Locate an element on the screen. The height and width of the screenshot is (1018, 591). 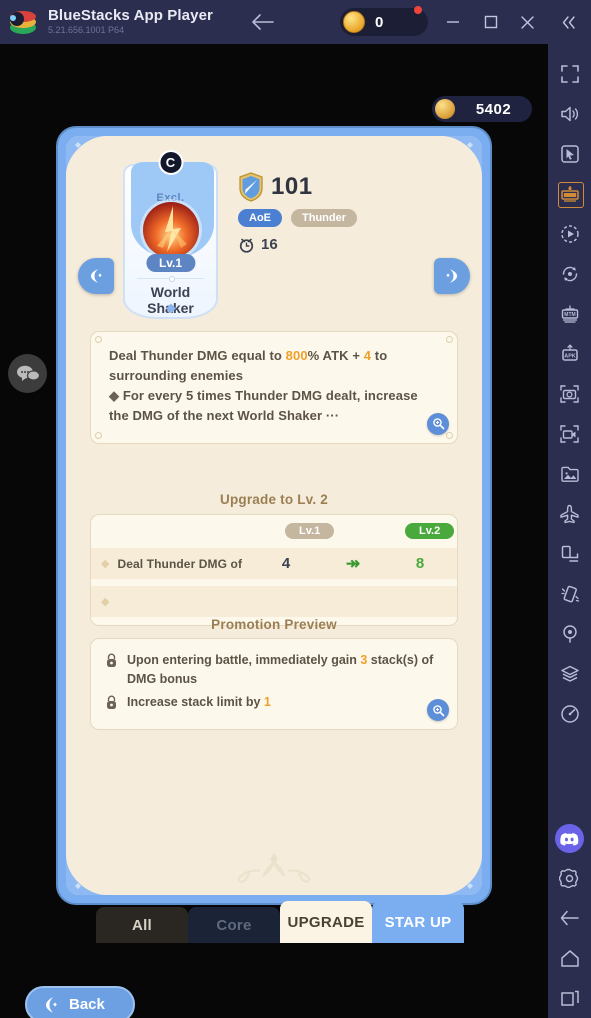
location-icon is located at coordinates (569, 634).